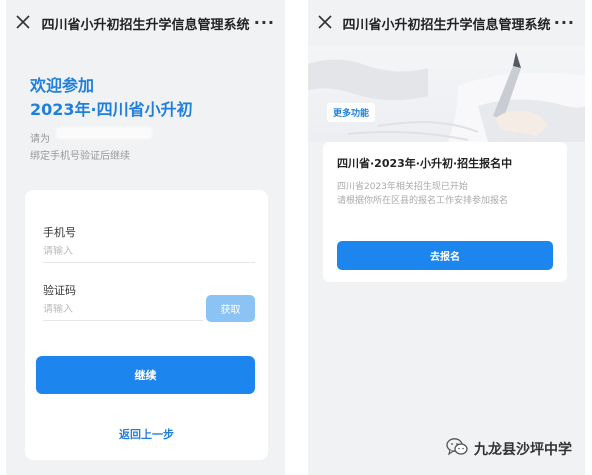  What do you see at coordinates (111, 109) in the screenshot?
I see `welcome-subheading: 2023年·四川省小升初` at bounding box center [111, 109].